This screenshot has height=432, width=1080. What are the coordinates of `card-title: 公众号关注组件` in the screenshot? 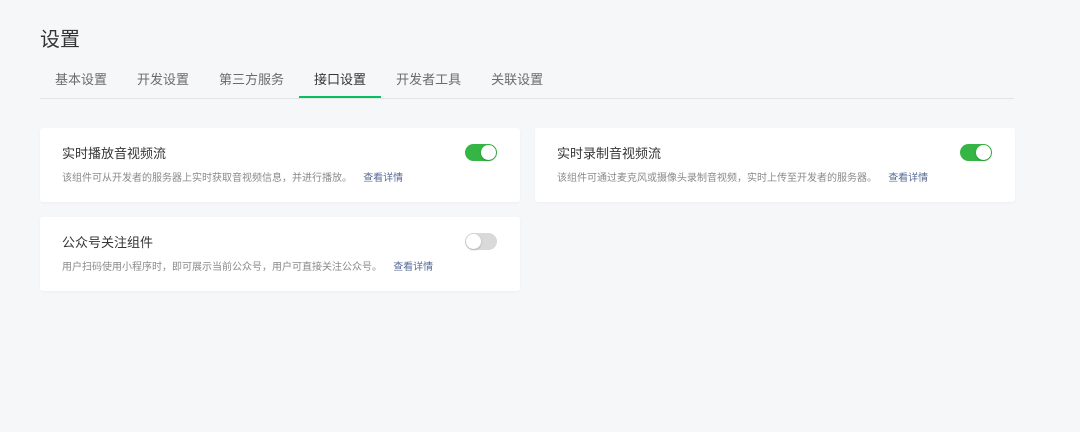 It's located at (108, 243).